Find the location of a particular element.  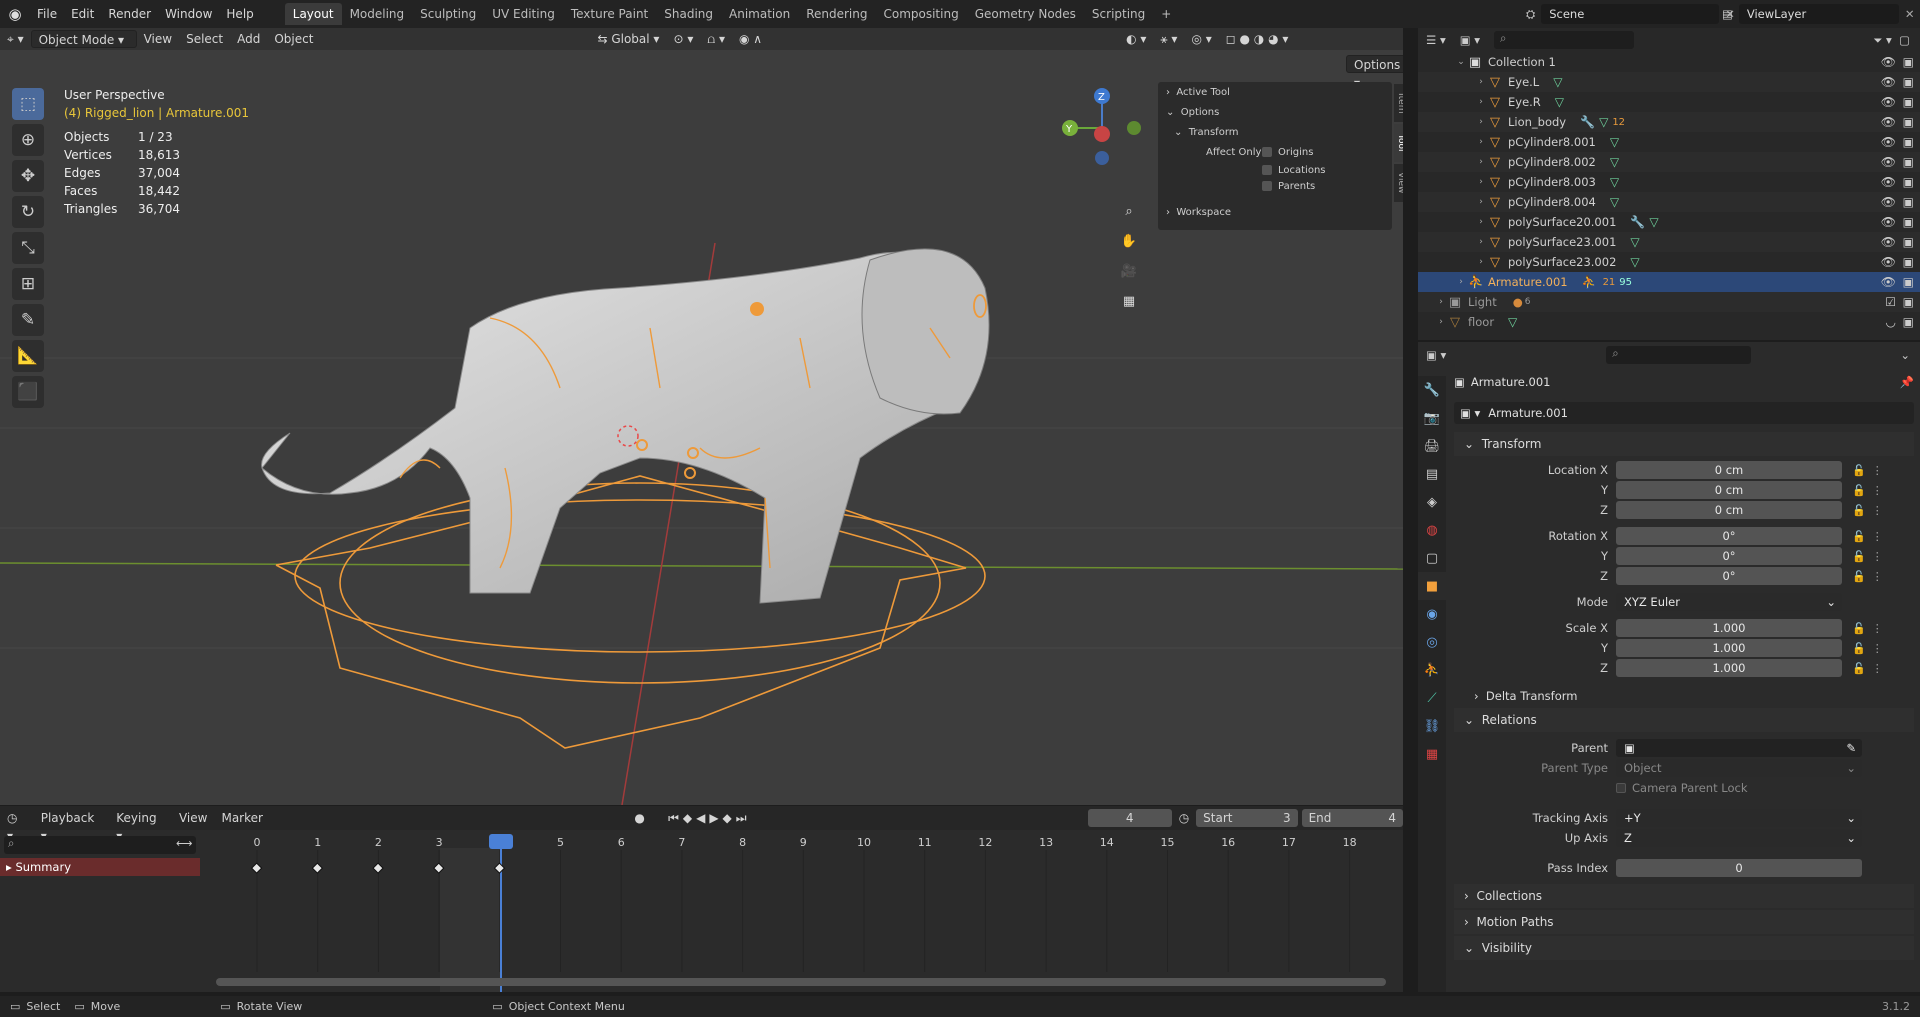

ortho-grid-icon: ▦ is located at coordinates (1129, 301).